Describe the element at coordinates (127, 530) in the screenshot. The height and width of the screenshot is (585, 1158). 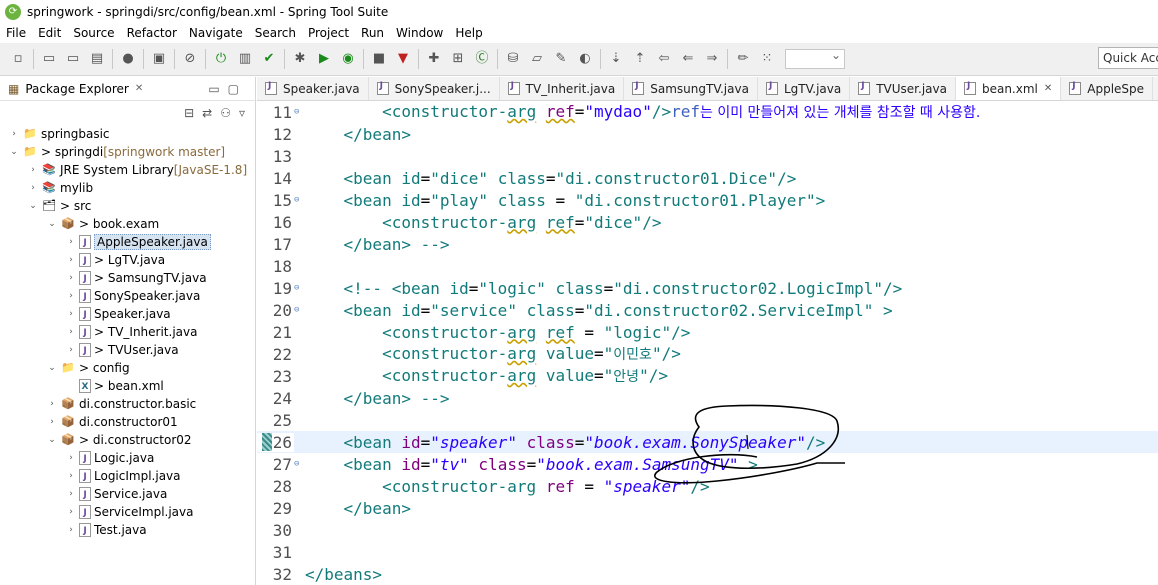
I see `tree-item: › J Test.java` at that location.